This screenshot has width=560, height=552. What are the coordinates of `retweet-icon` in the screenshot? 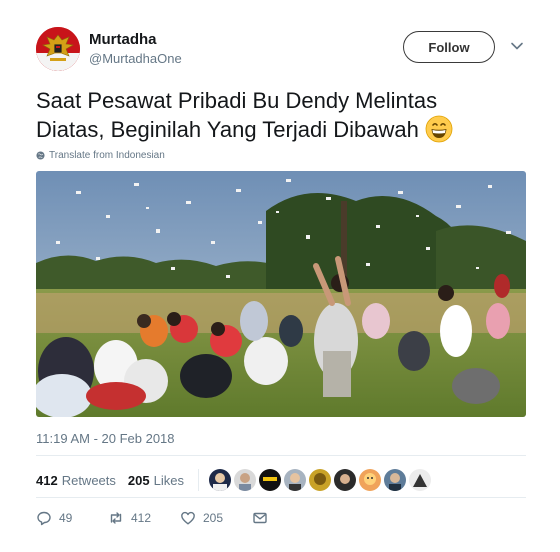 It's located at (116, 518).